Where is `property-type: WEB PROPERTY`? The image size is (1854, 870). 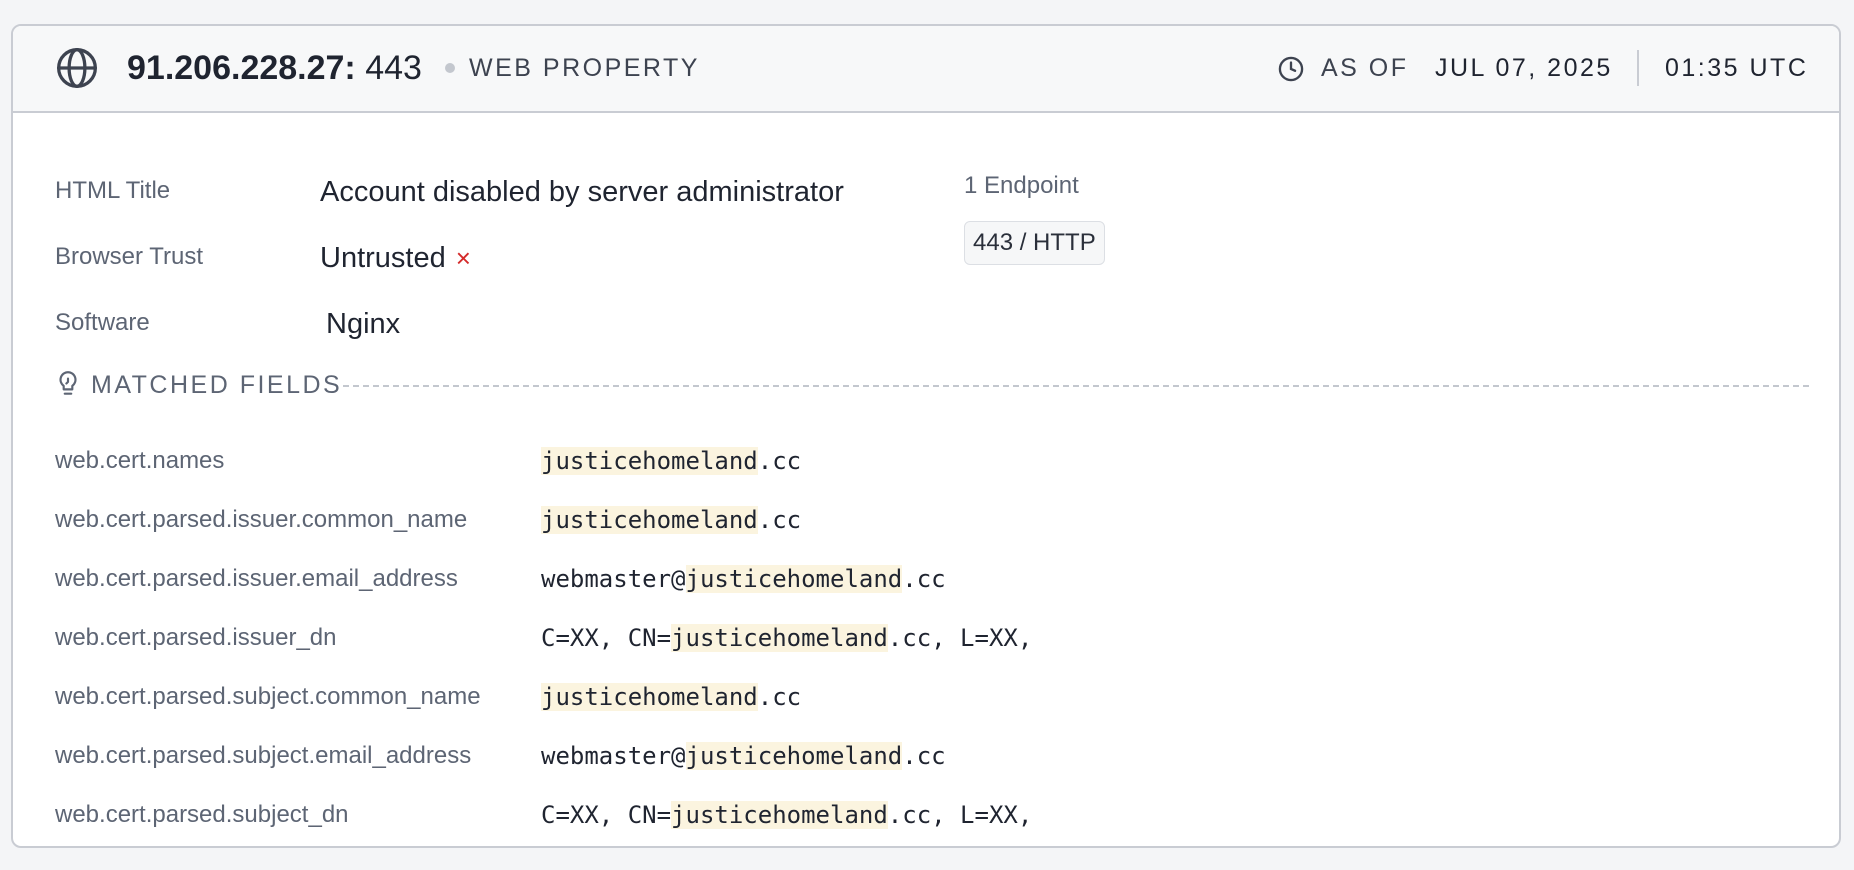 property-type: WEB PROPERTY is located at coordinates (584, 68).